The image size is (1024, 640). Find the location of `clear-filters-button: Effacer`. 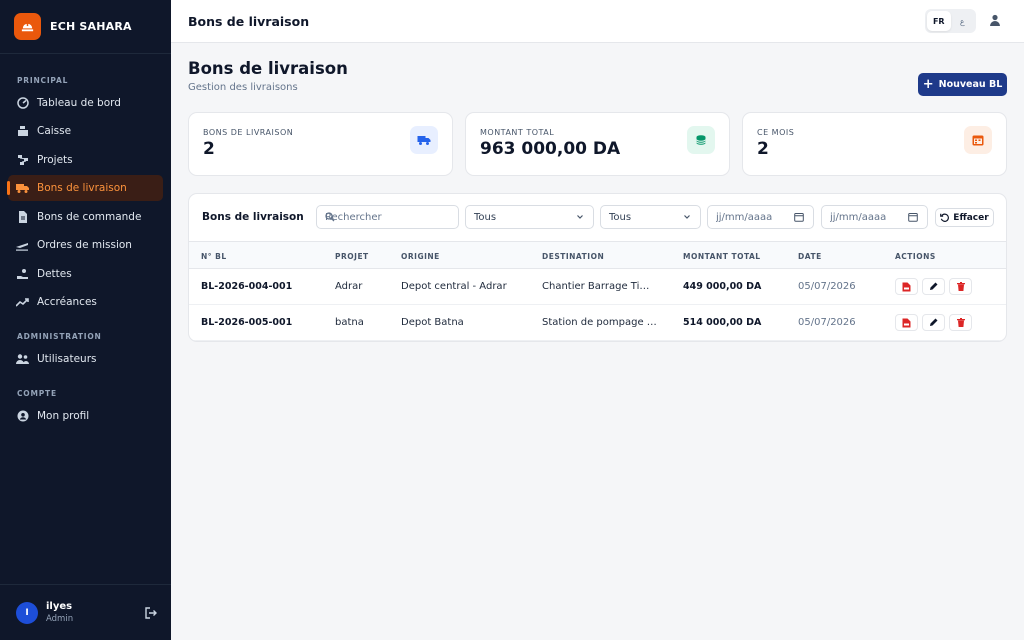

clear-filters-button: Effacer is located at coordinates (964, 217).